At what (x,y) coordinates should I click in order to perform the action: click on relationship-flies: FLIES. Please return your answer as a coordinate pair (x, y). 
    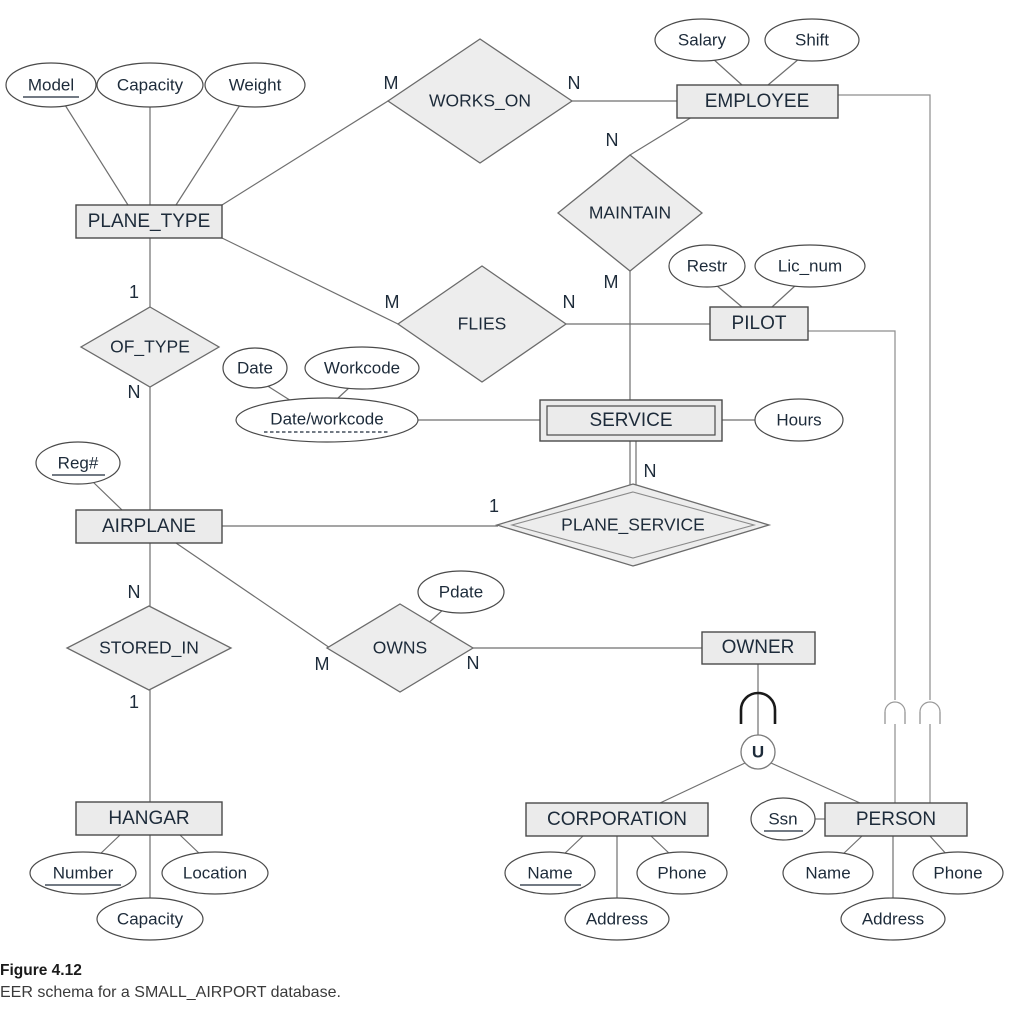
    Looking at the image, I should click on (482, 324).